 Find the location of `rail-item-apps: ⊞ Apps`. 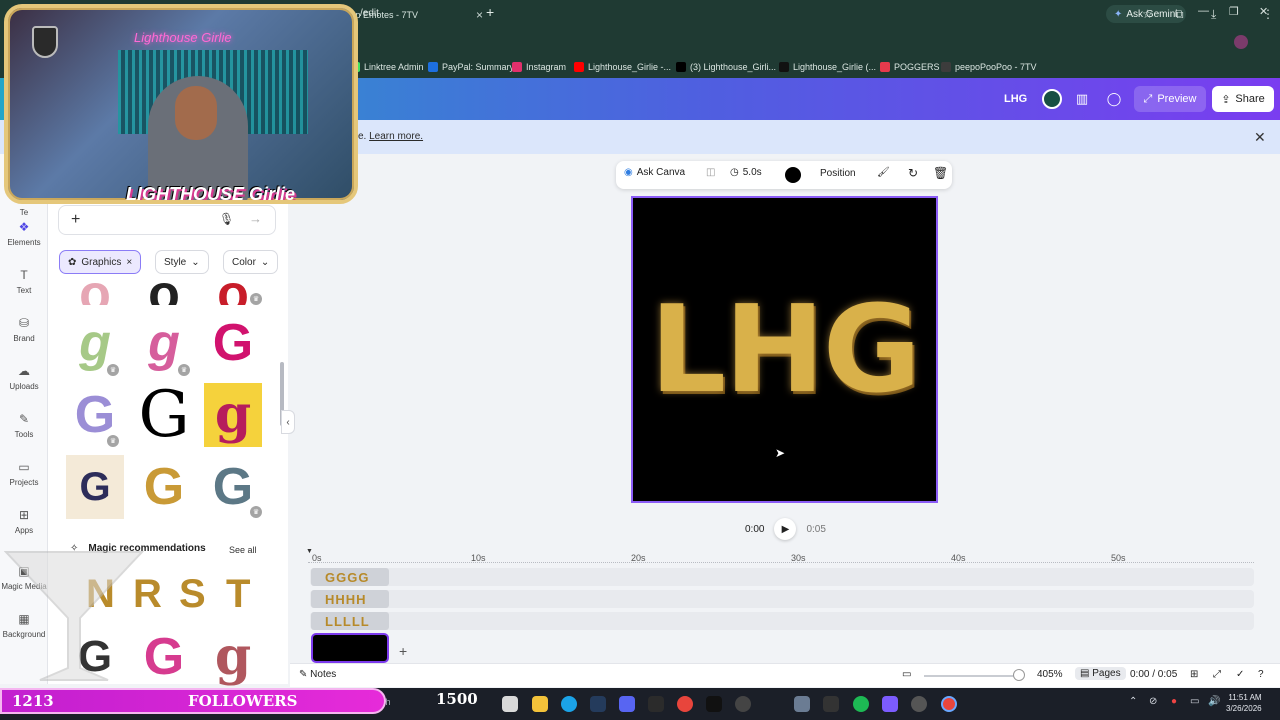

rail-item-apps: ⊞ Apps is located at coordinates (24, 521).